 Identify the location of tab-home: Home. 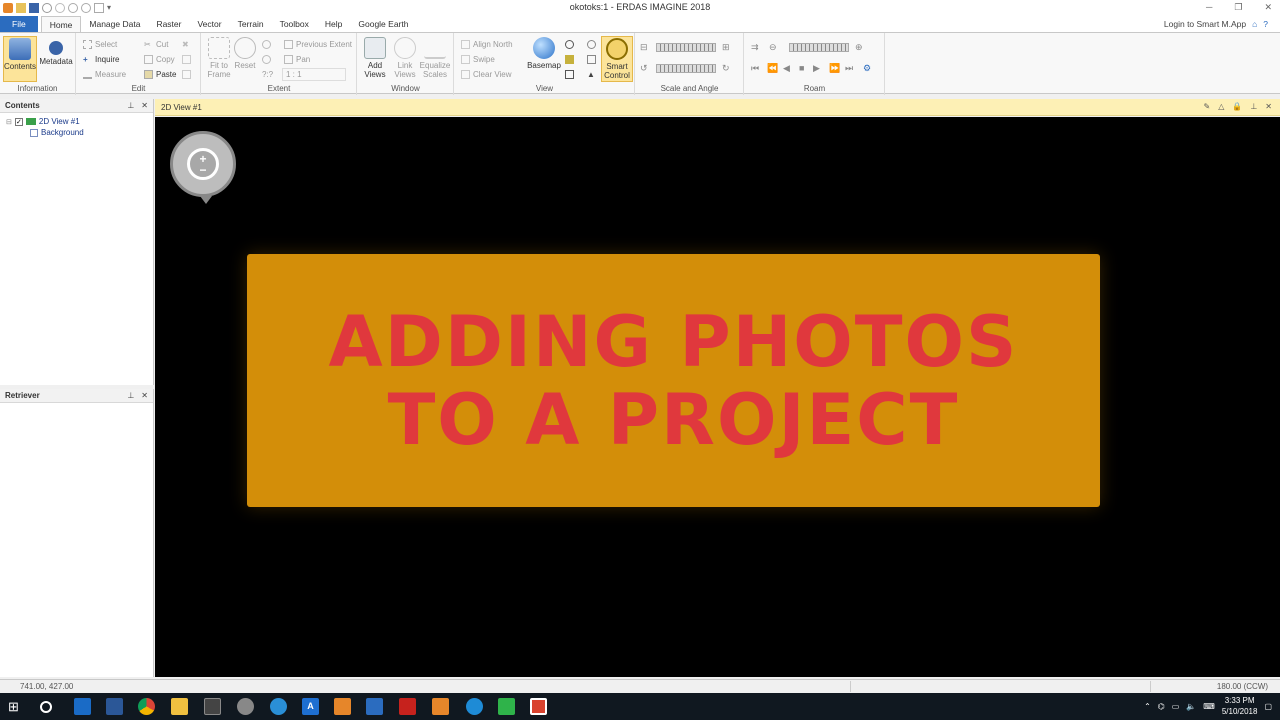
(61, 24).